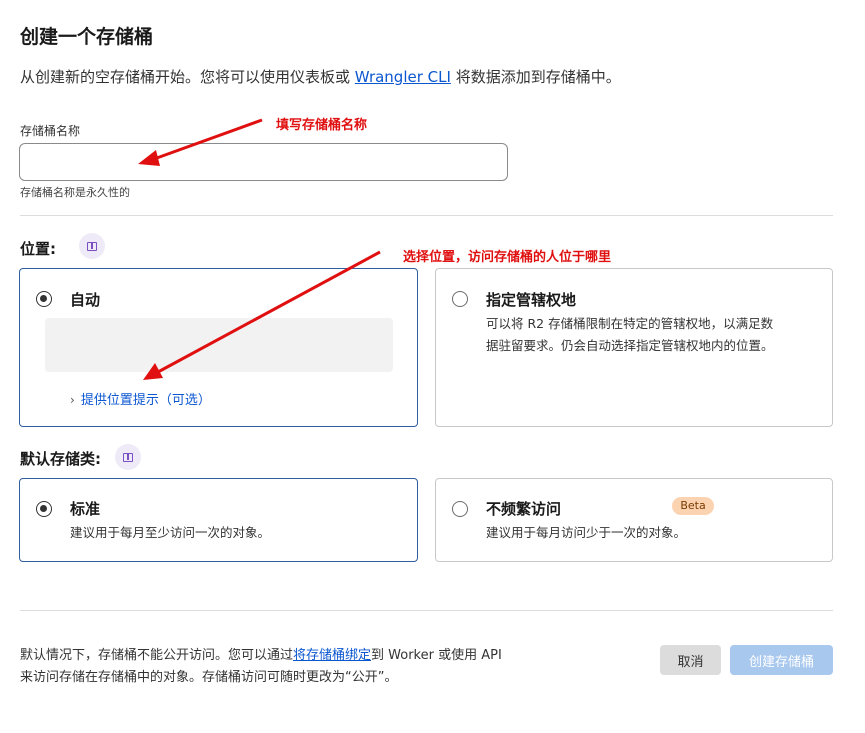  Describe the element at coordinates (75, 192) in the screenshot. I see `bucket-name-hint: 存储桶名称是永久性的` at that location.